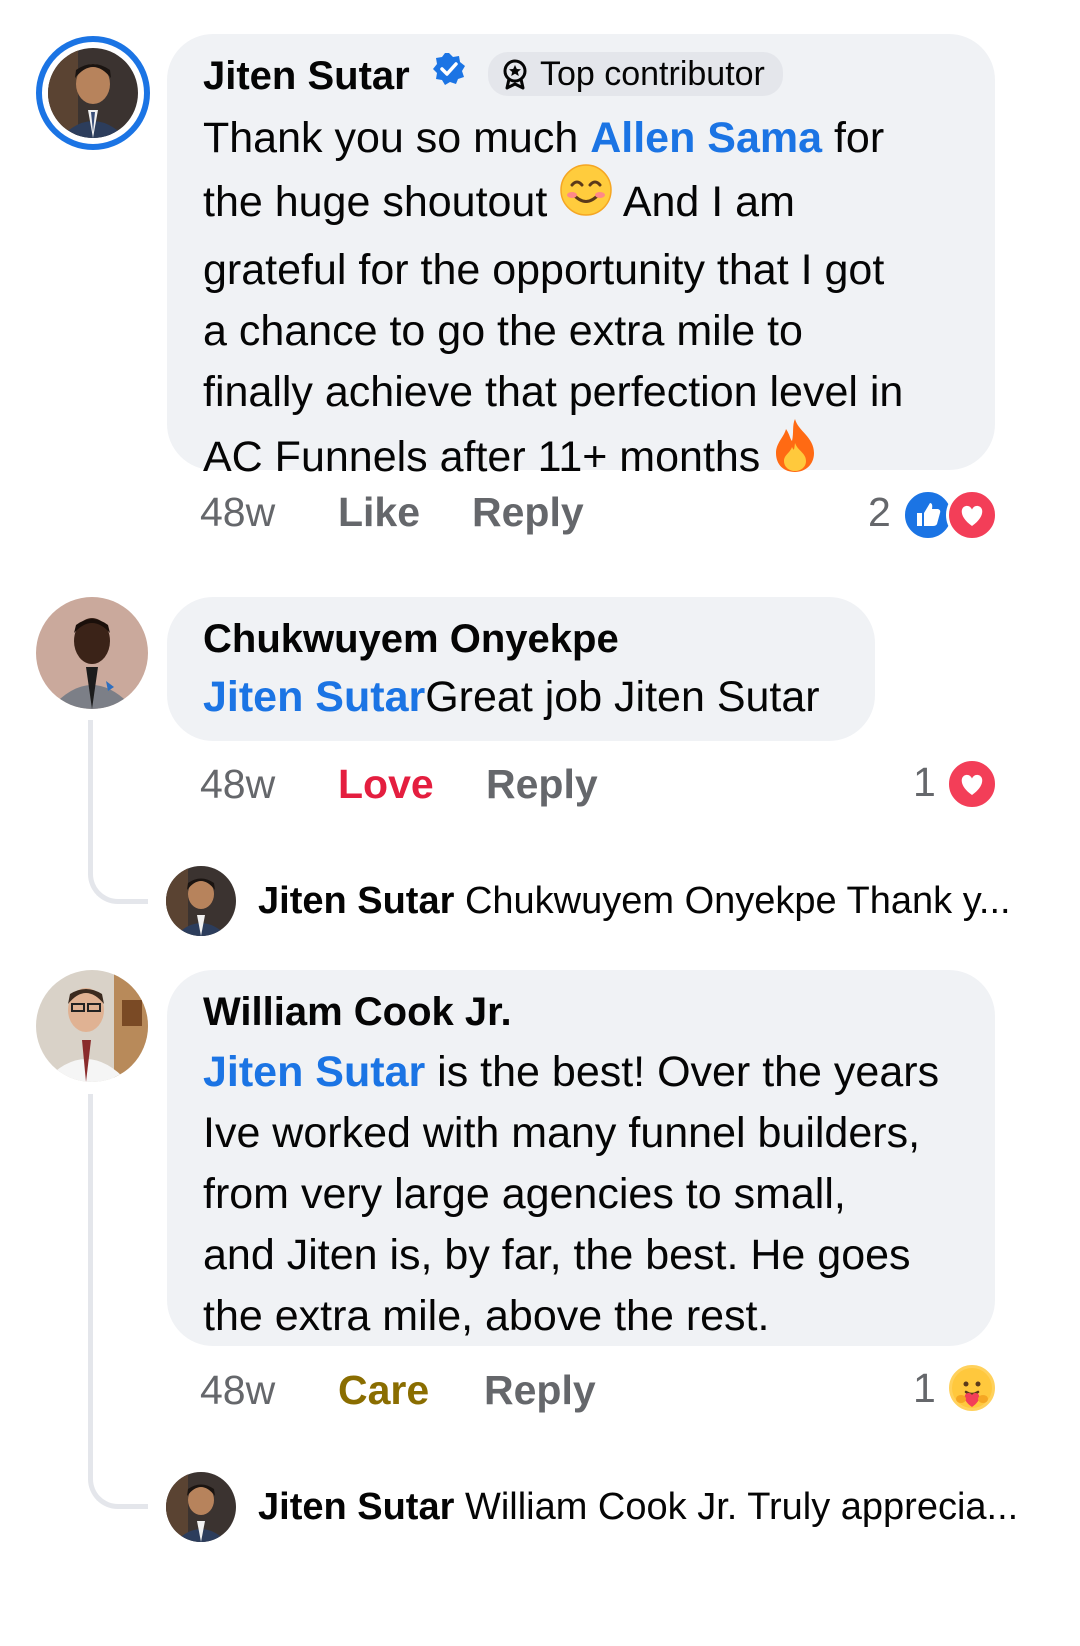 This screenshot has width=1080, height=1646. What do you see at coordinates (503, 331) in the screenshot?
I see `text-line: a chance to go the extra mile to` at bounding box center [503, 331].